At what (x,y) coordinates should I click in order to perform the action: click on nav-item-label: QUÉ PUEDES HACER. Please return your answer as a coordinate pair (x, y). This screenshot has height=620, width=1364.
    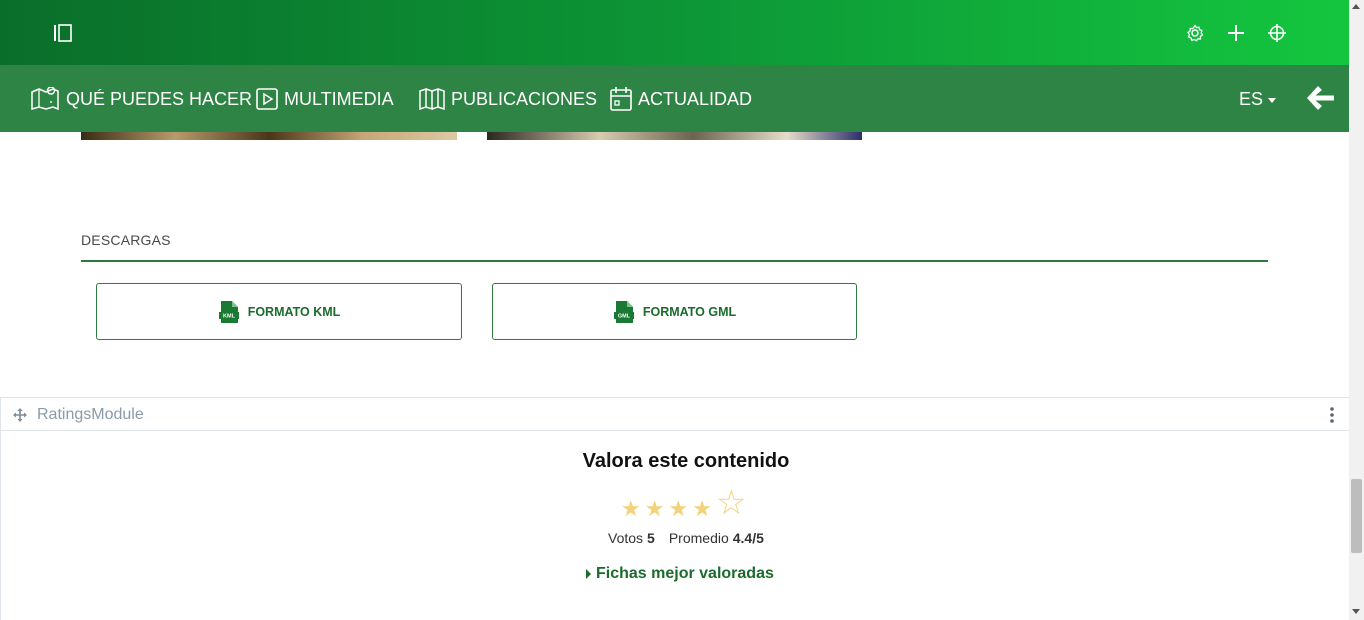
    Looking at the image, I should click on (159, 98).